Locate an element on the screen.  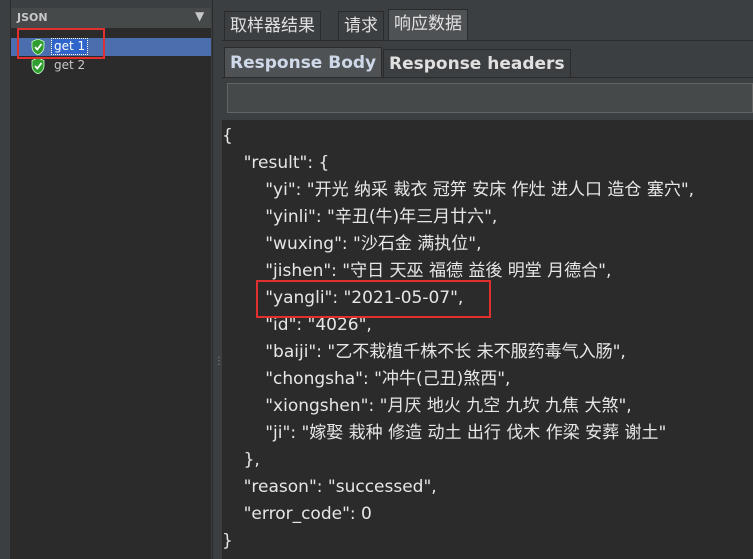
code-line: "chongsha": "冲牛(己丑)煞西", is located at coordinates (366, 379).